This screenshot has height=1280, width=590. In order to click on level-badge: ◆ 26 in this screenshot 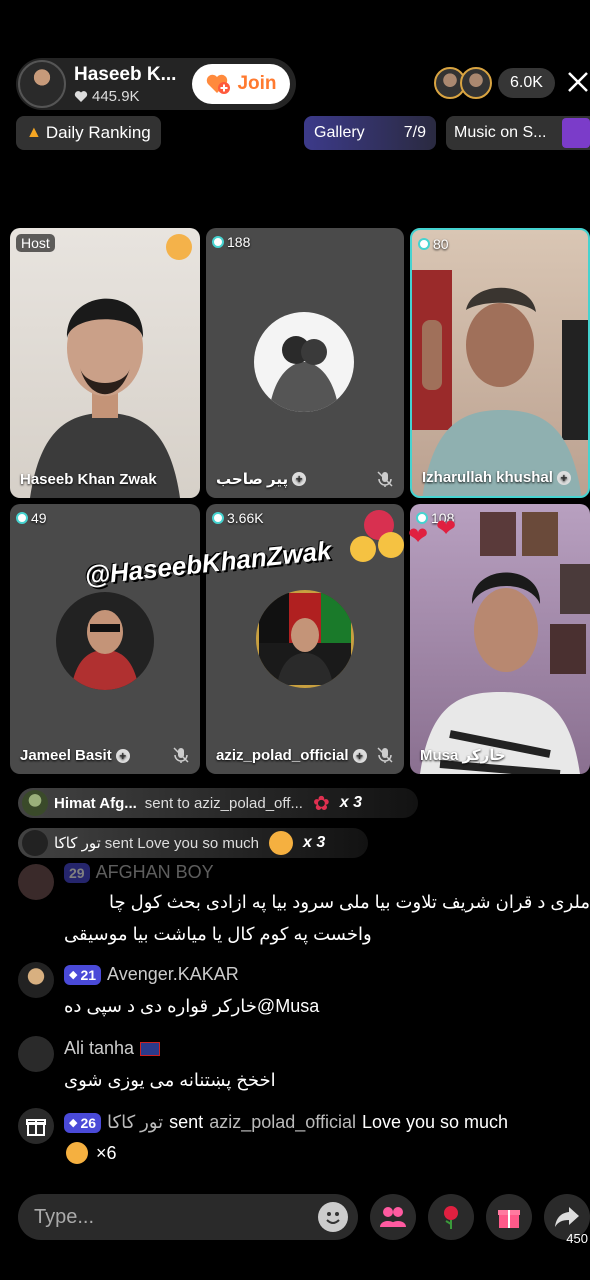, I will do `click(83, 1122)`.